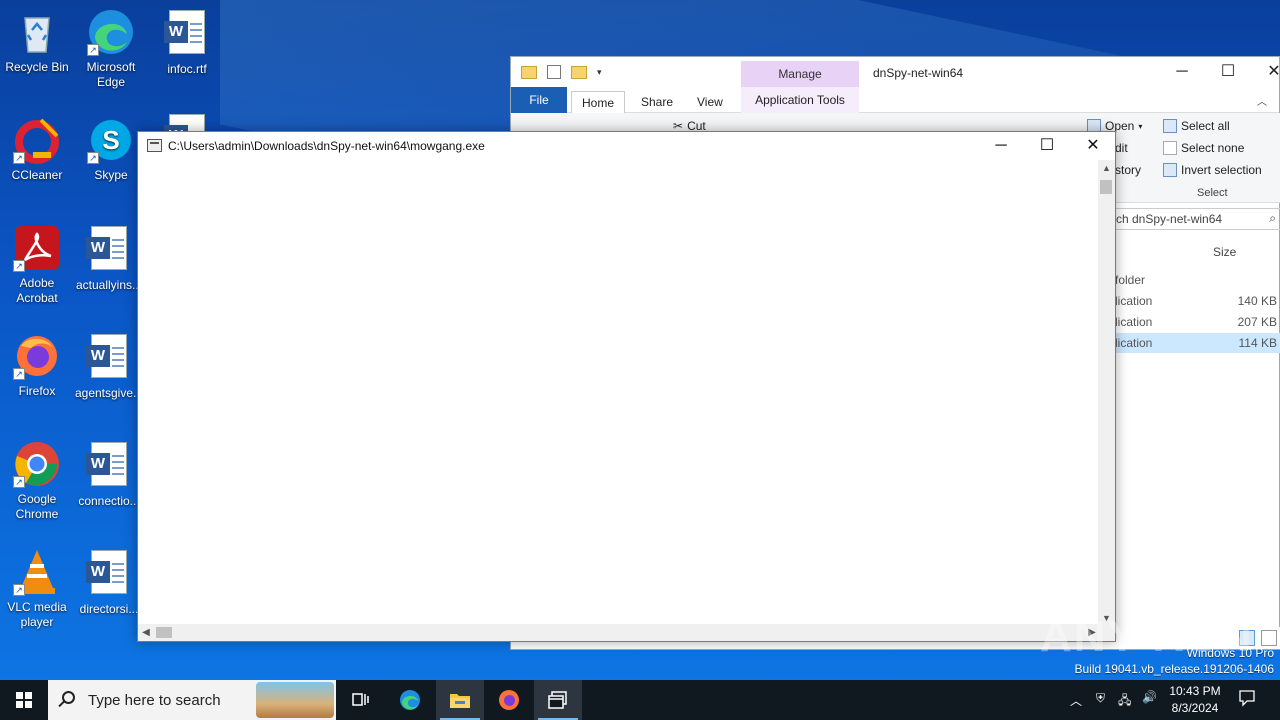 Image resolution: width=1280 pixels, height=720 pixels. I want to click on windows-logo-icon, so click(24, 700).